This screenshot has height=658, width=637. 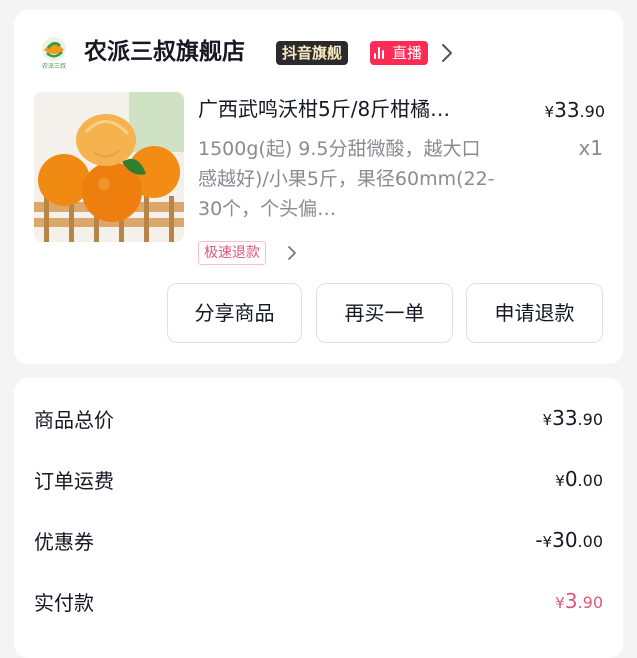 I want to click on flagship-badge: 抖音旗舰, so click(x=312, y=53).